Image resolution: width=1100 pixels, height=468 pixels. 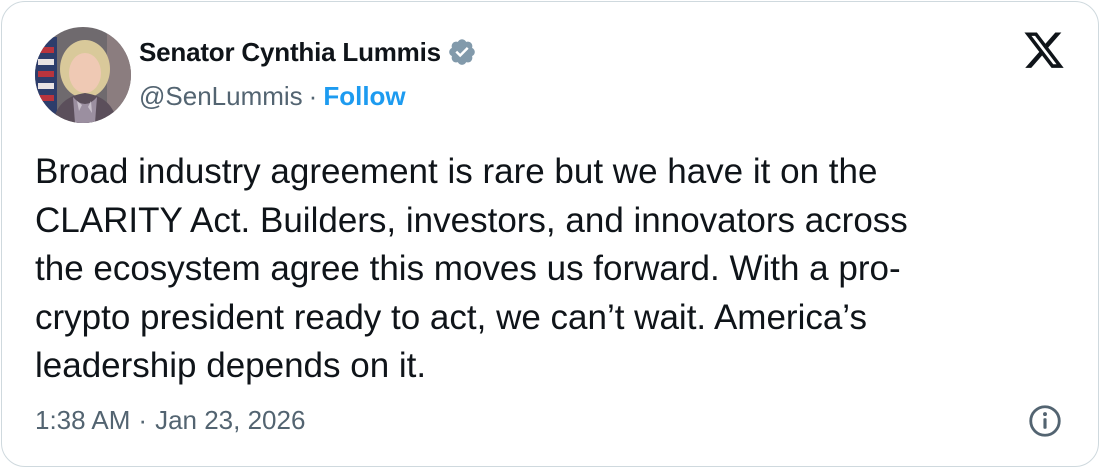 I want to click on author-handle-row: @SenLummis · Follow, so click(x=272, y=96).